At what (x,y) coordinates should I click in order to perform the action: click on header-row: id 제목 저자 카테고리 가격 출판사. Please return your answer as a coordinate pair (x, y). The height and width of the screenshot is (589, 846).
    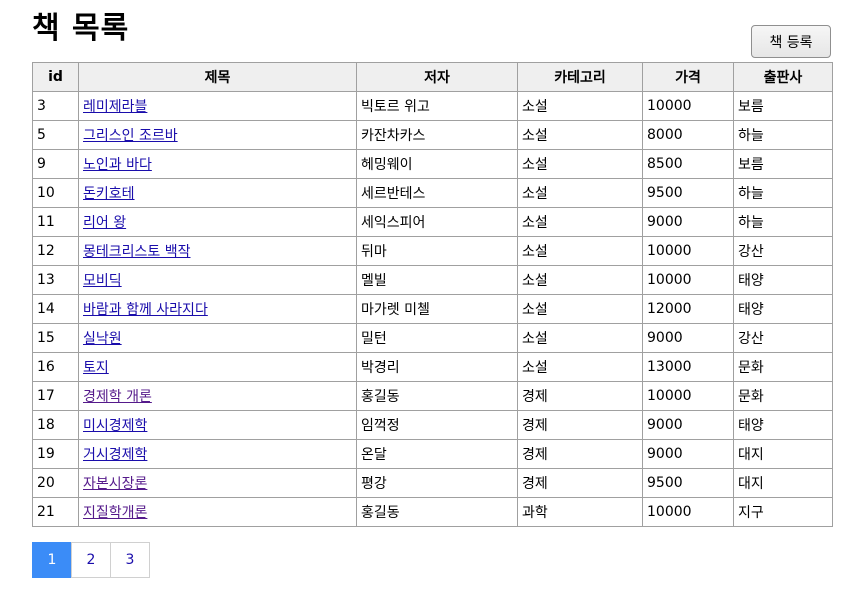
    Looking at the image, I should click on (432, 77).